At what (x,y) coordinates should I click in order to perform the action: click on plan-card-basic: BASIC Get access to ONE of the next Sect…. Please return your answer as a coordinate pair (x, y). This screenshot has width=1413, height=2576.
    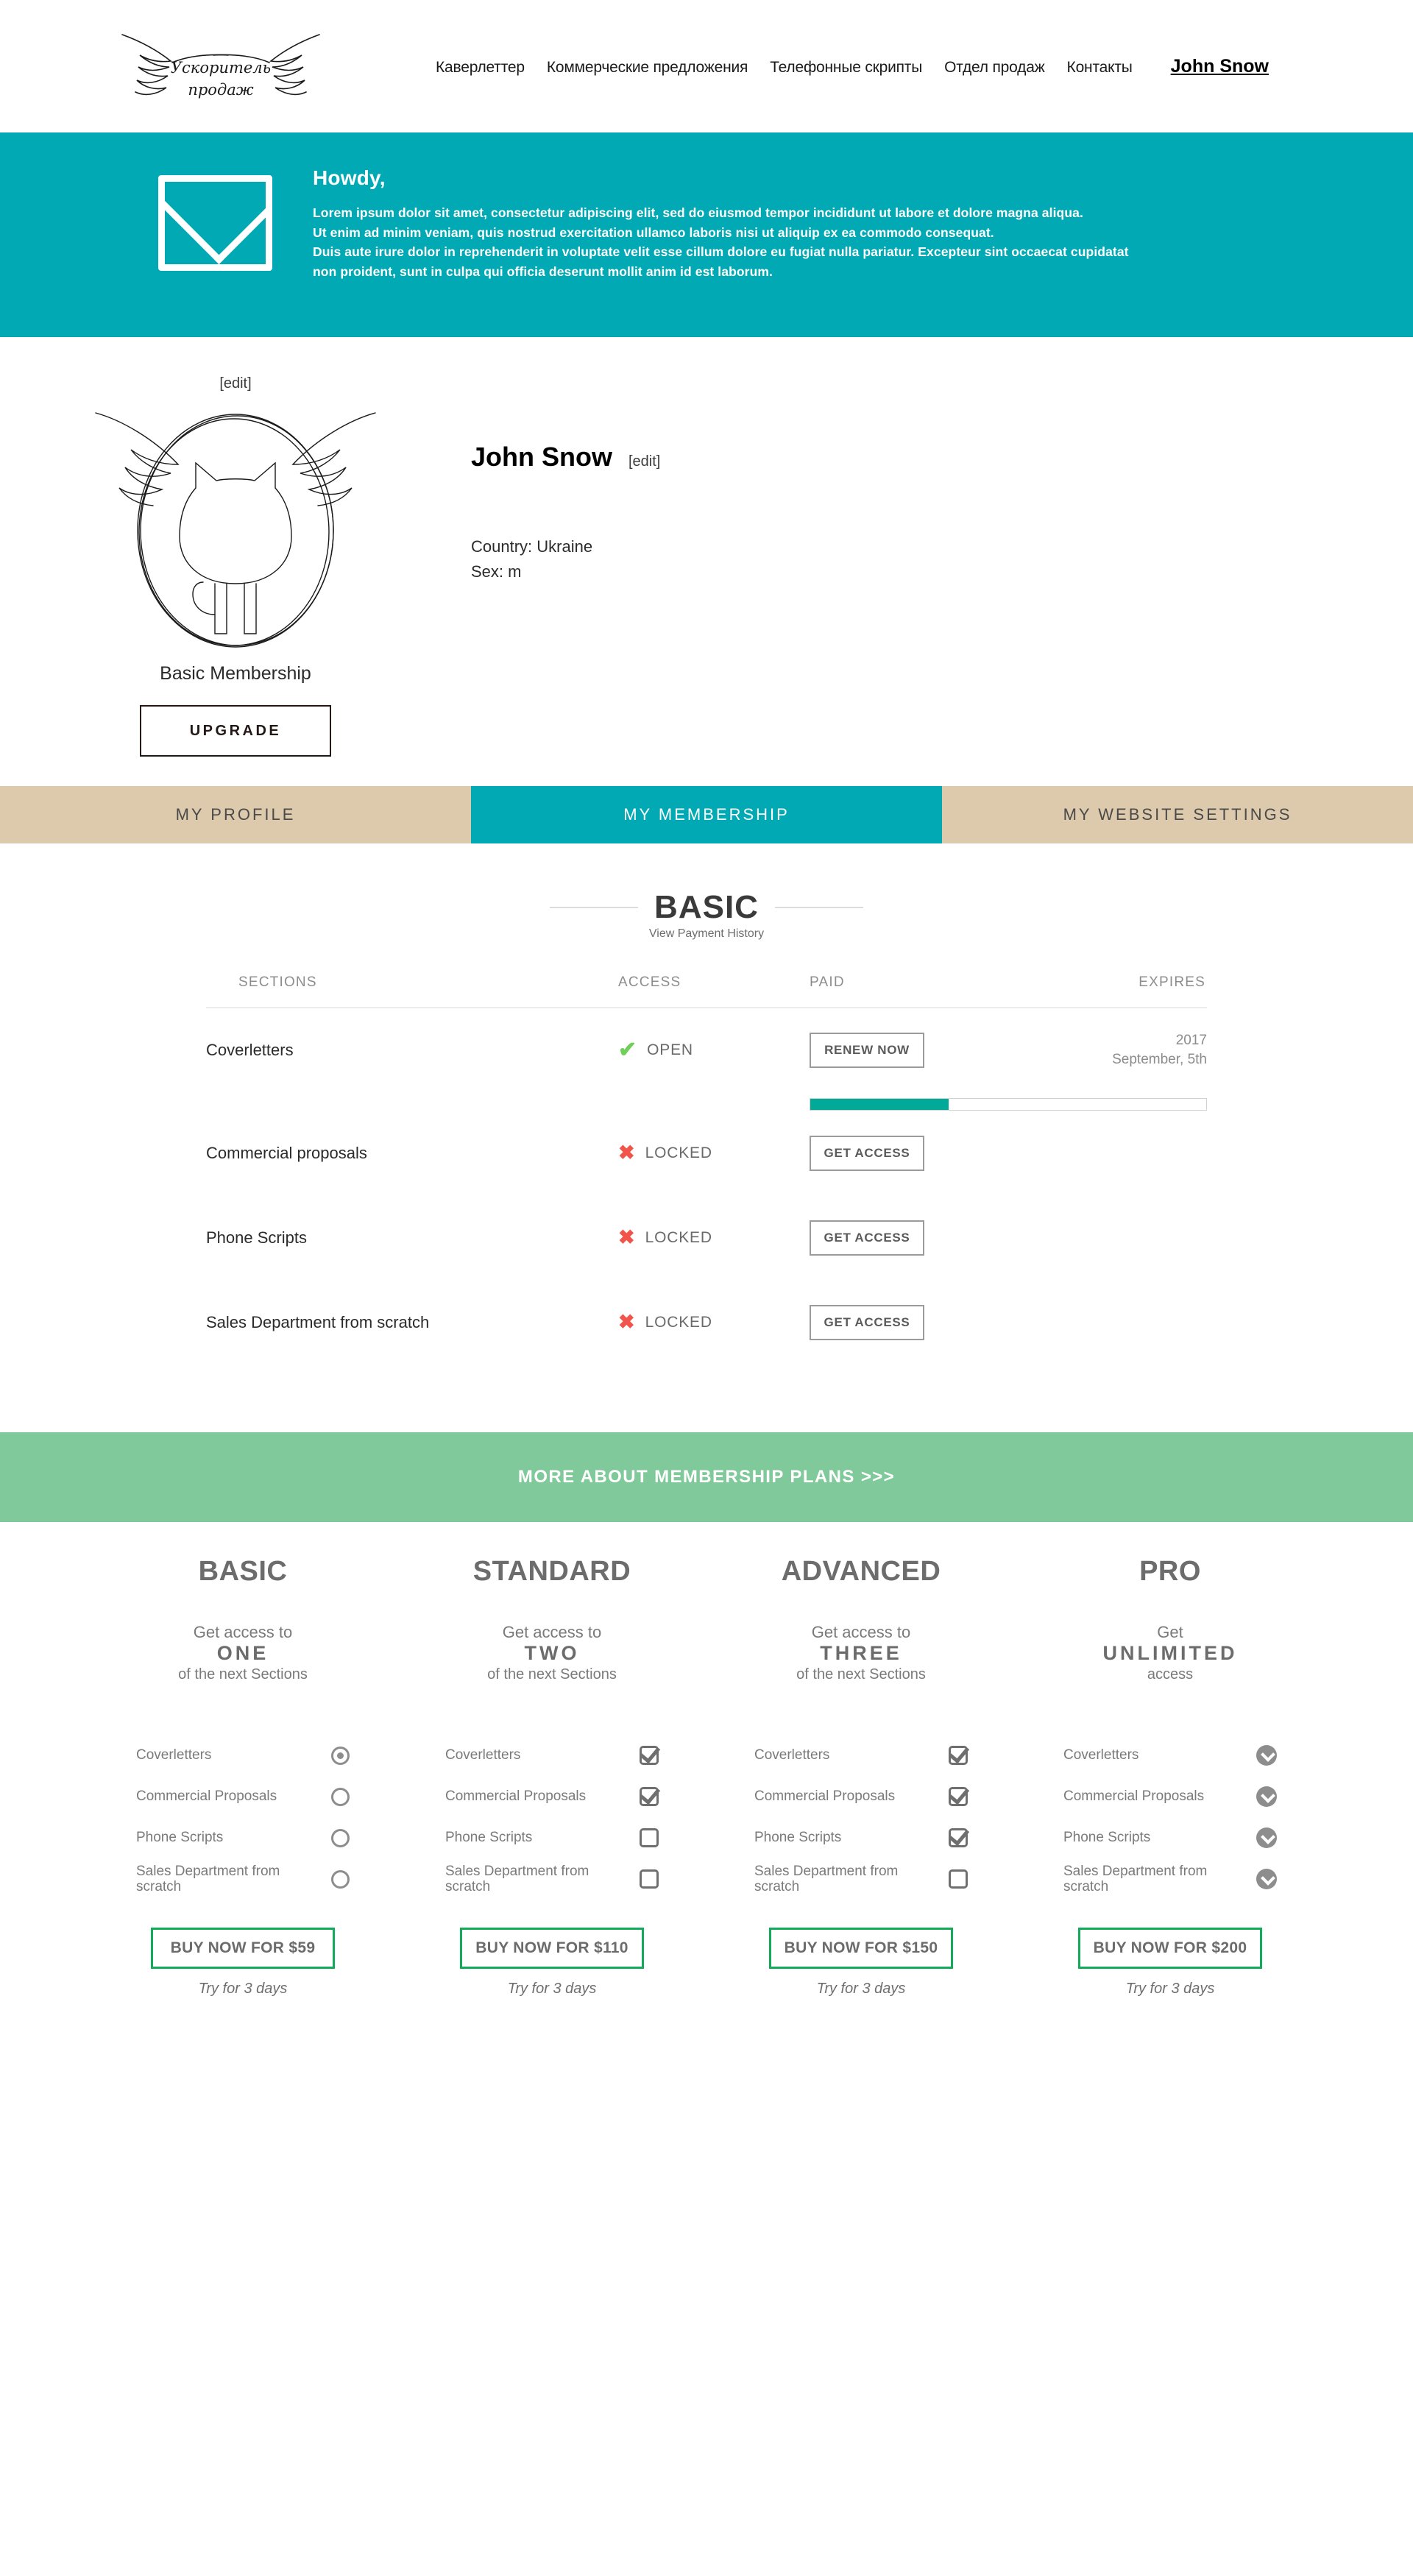
    Looking at the image, I should click on (242, 1777).